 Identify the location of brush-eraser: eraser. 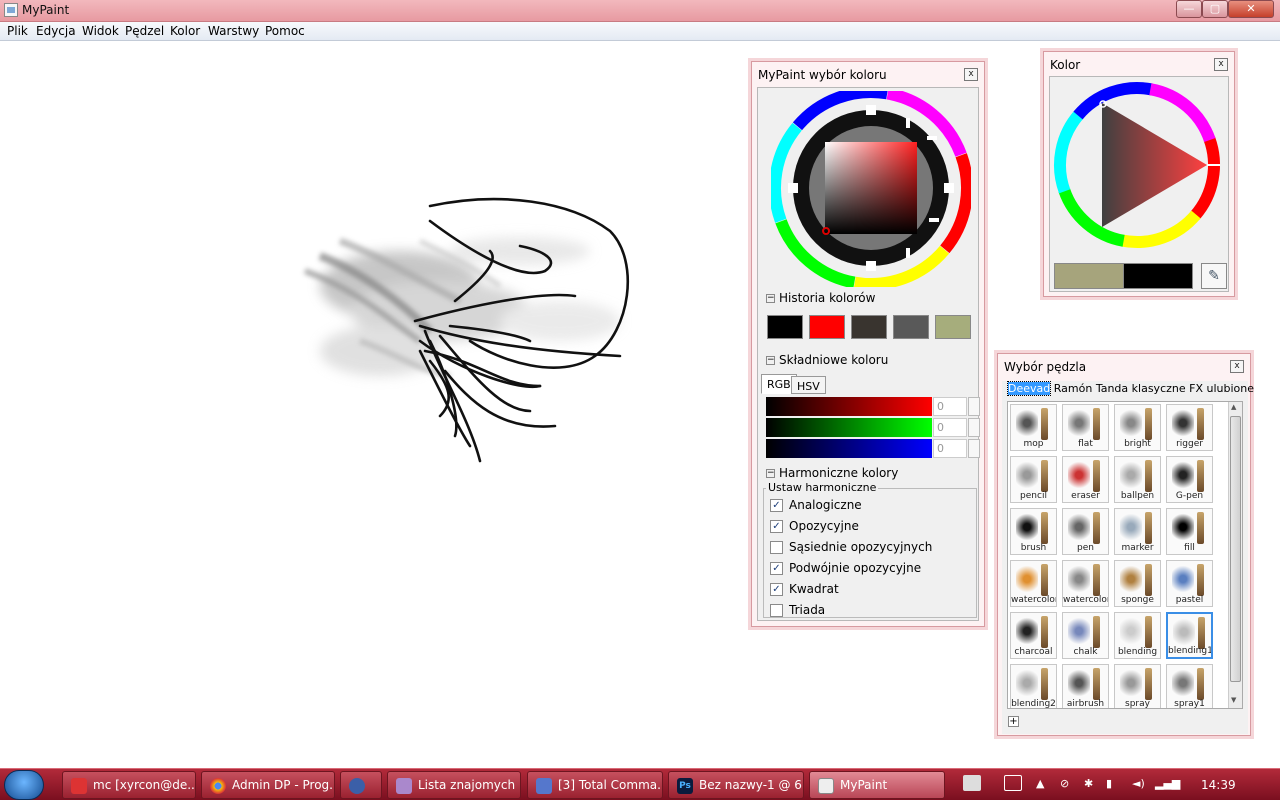
(1085, 479).